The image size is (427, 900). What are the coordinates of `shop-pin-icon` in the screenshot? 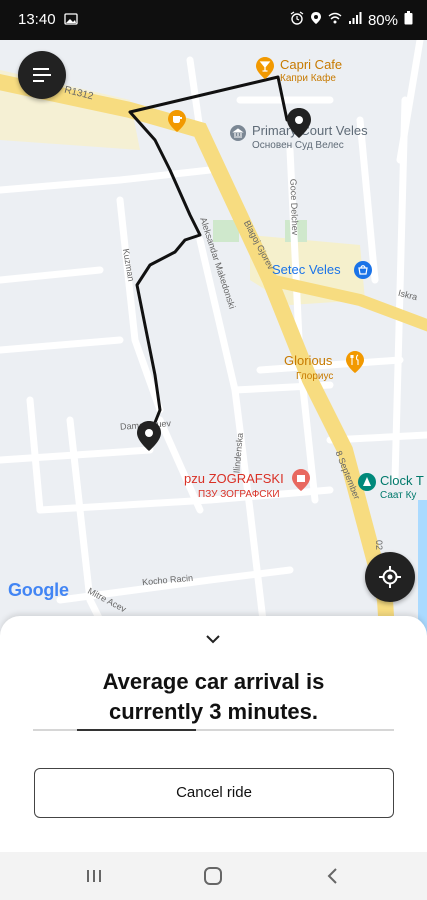 It's located at (363, 270).